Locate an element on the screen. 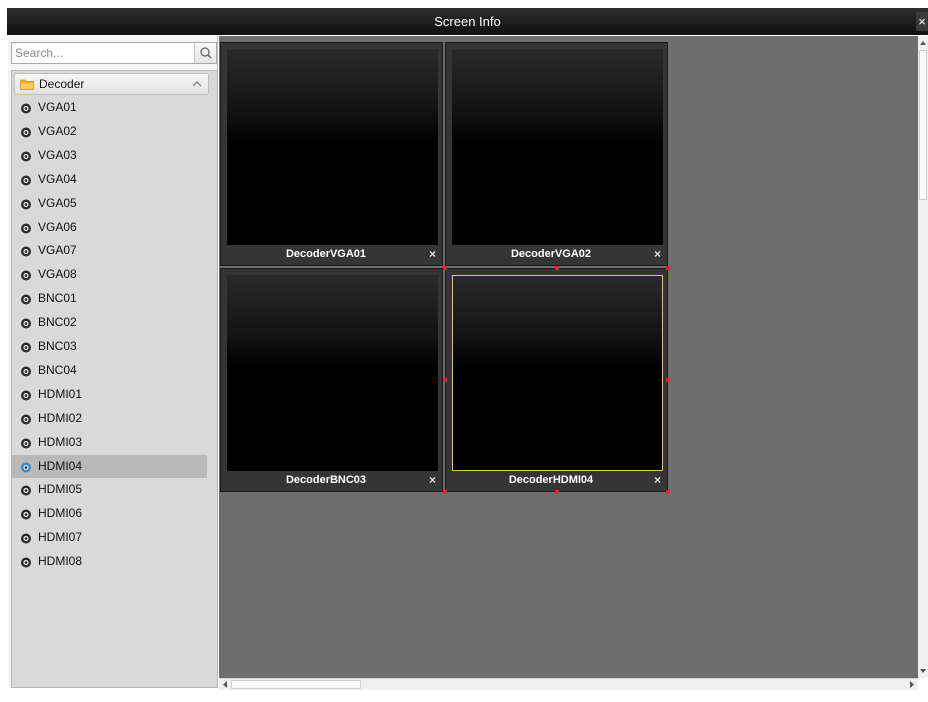 This screenshot has height=702, width=928. horizontal-scrollbar is located at coordinates (568, 684).